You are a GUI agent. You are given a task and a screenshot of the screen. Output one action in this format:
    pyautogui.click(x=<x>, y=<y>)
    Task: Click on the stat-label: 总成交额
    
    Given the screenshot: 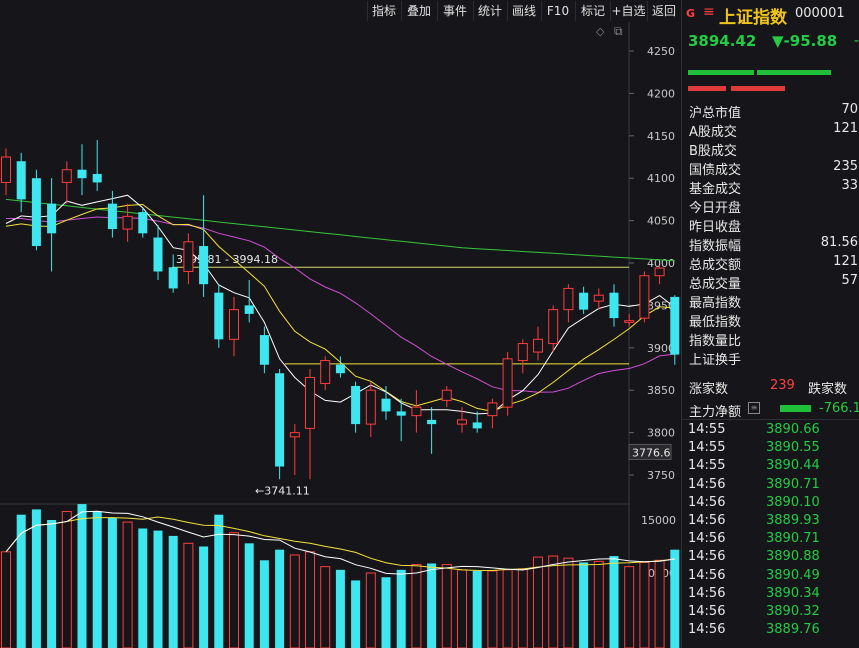 What is the action you would take?
    pyautogui.click(x=715, y=265)
    